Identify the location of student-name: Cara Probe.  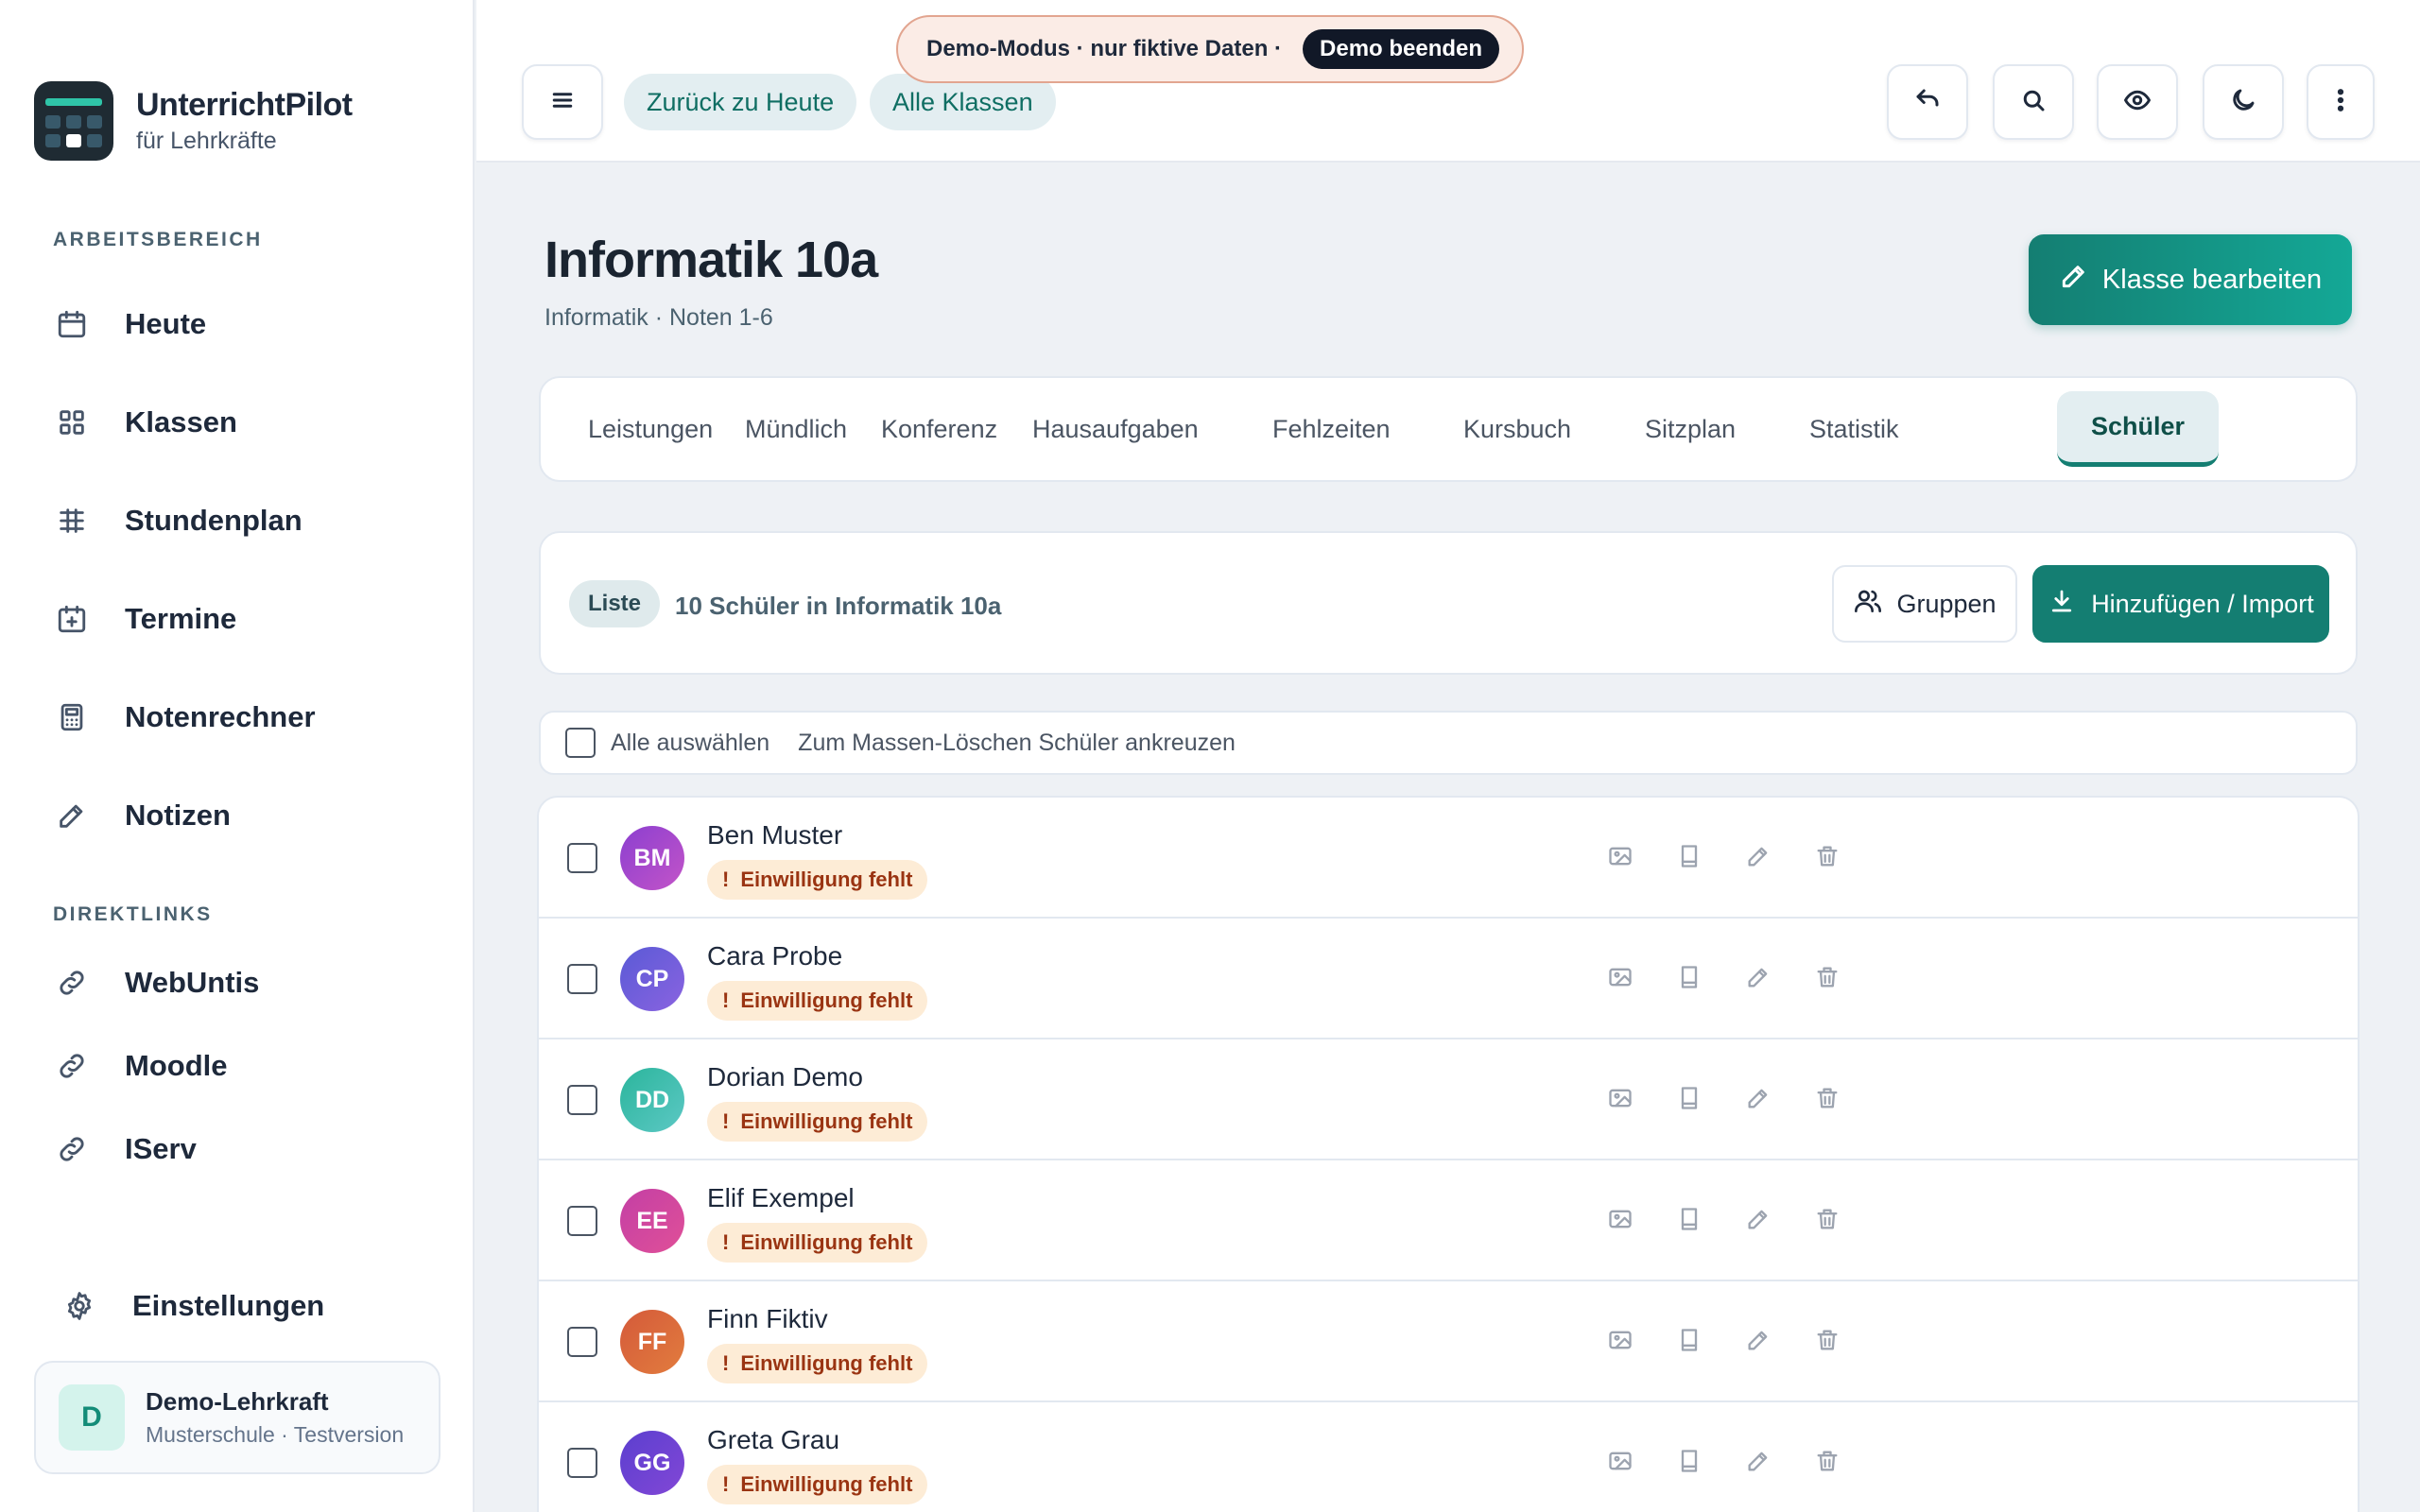
(774, 956).